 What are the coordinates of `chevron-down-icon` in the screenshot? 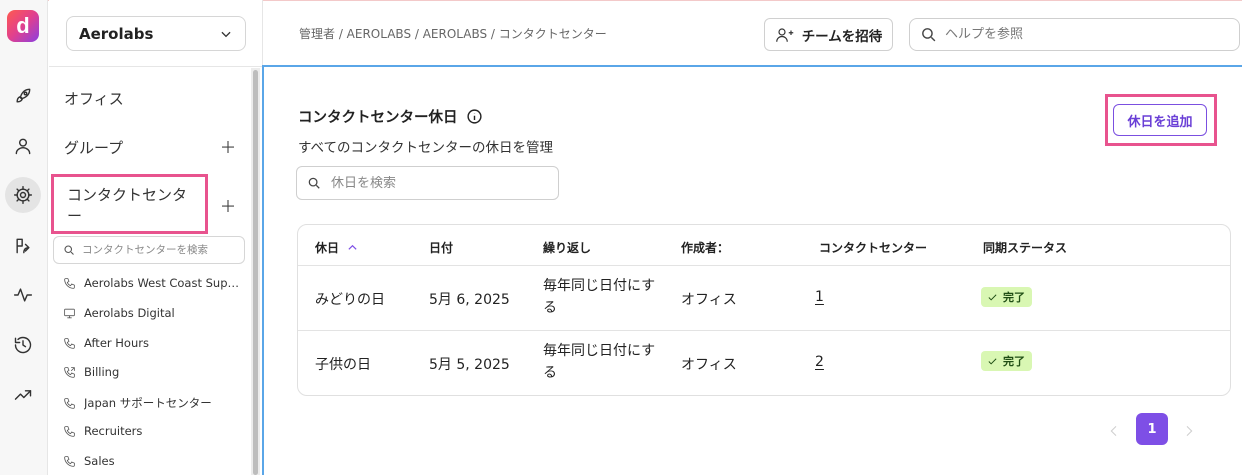 It's located at (226, 34).